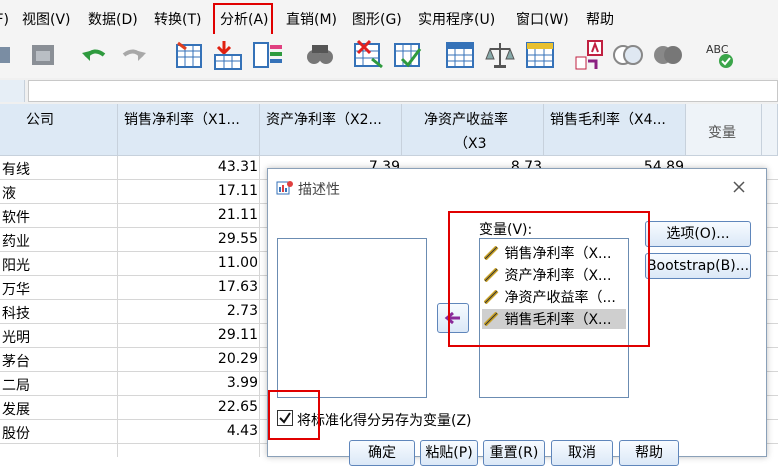 Image resolution: width=778 pixels, height=466 pixels. What do you see at coordinates (389, 56) in the screenshot?
I see `toolbar: ABC` at bounding box center [389, 56].